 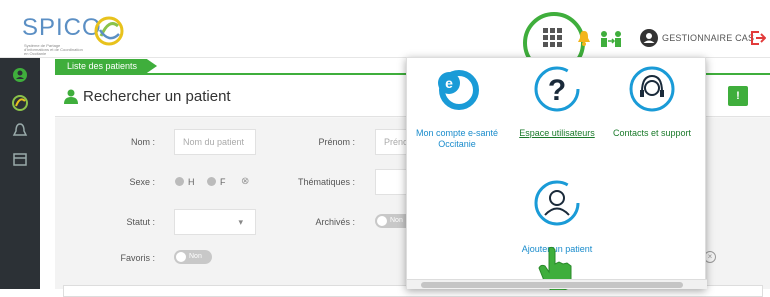 What do you see at coordinates (758, 38) in the screenshot?
I see `logout-icon` at bounding box center [758, 38].